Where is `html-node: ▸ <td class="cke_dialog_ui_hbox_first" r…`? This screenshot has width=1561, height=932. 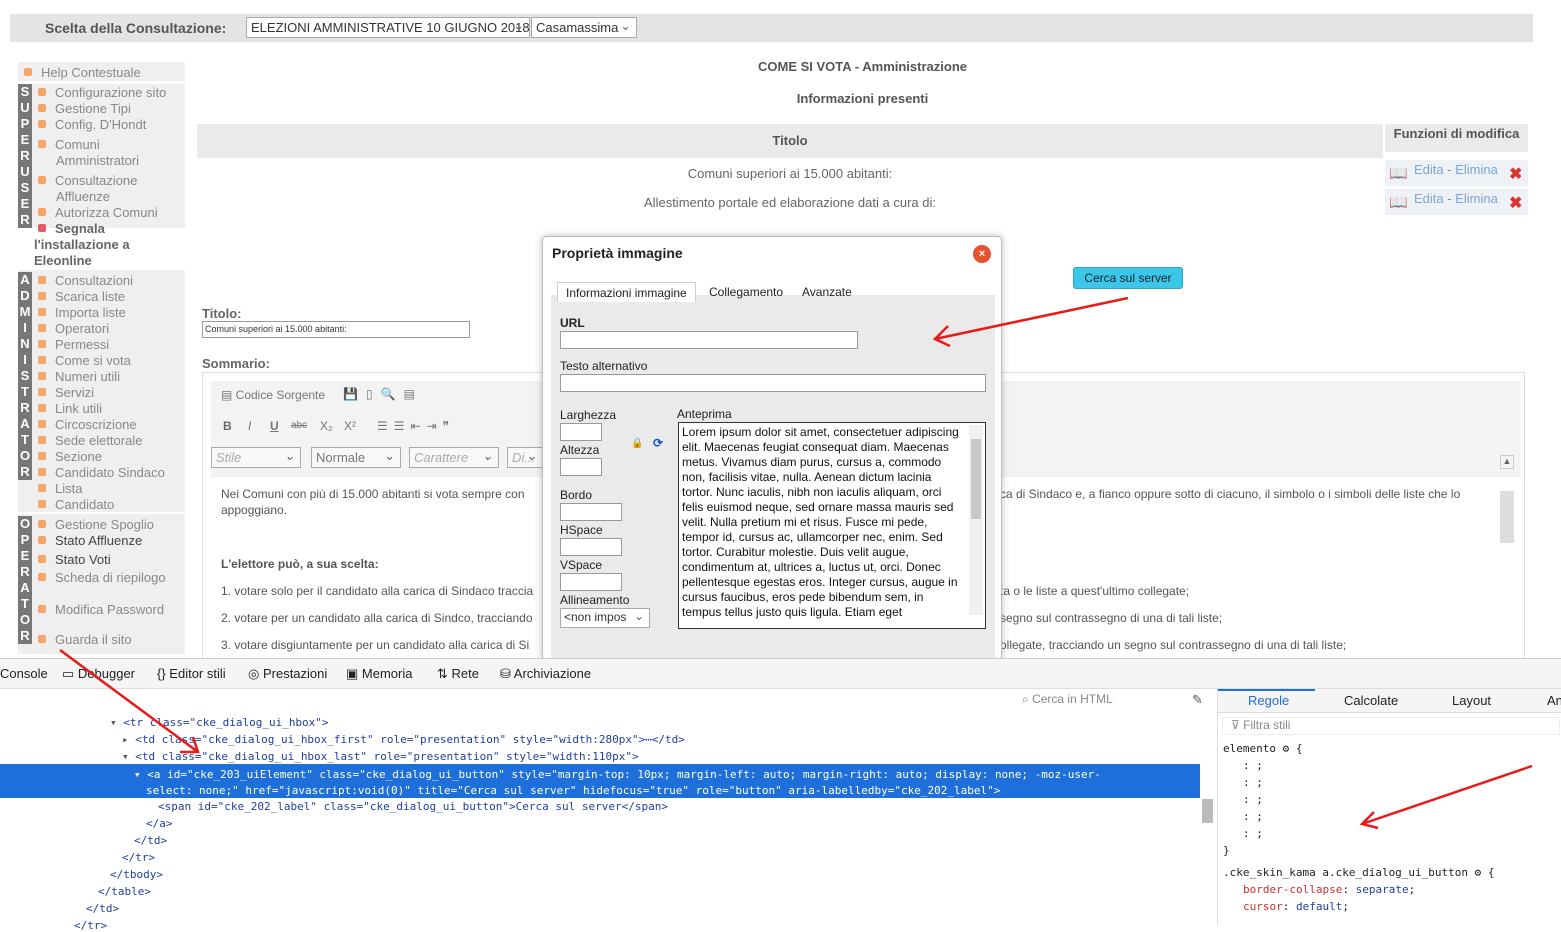 html-node: ▸ <td class="cke_dialog_ui_hbox_first" r… is located at coordinates (403, 739).